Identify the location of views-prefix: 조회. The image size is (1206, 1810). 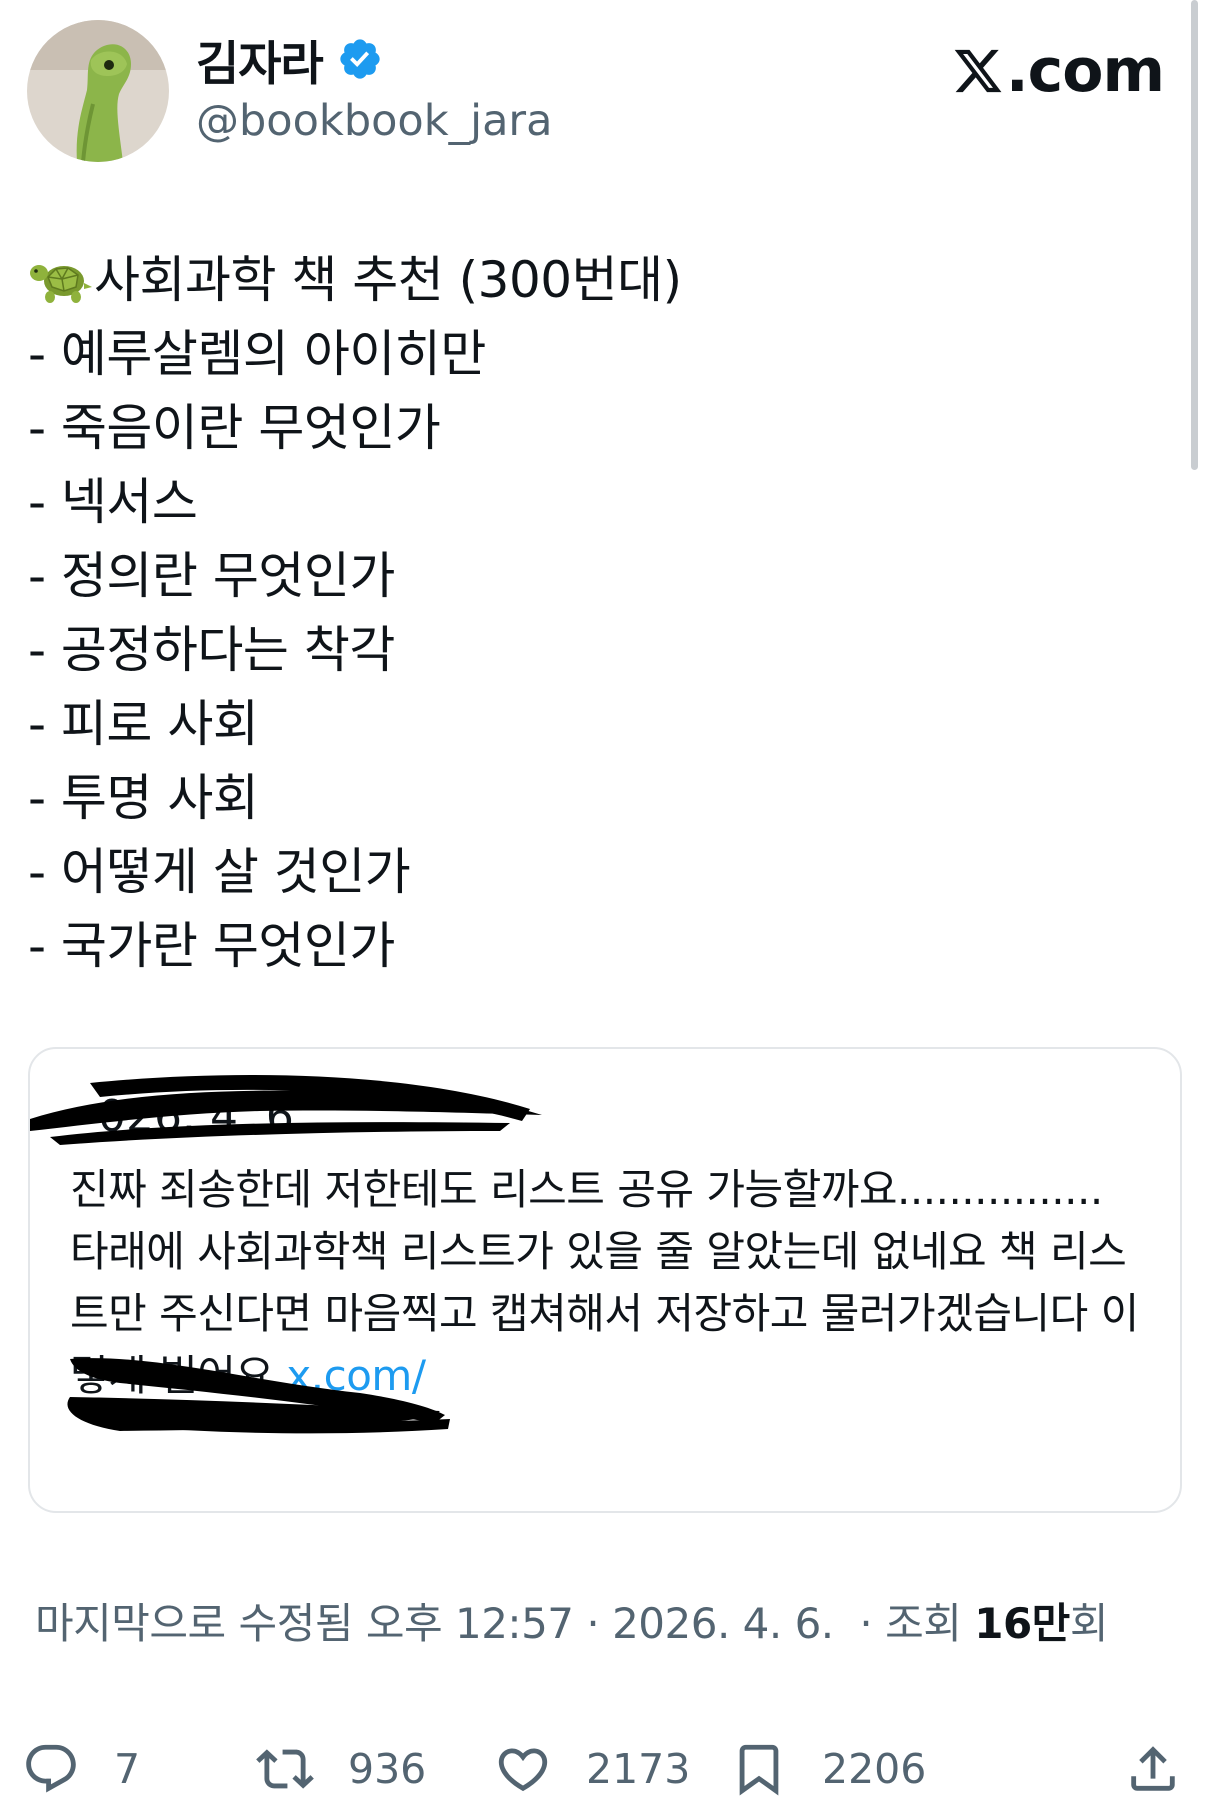
(923, 1623).